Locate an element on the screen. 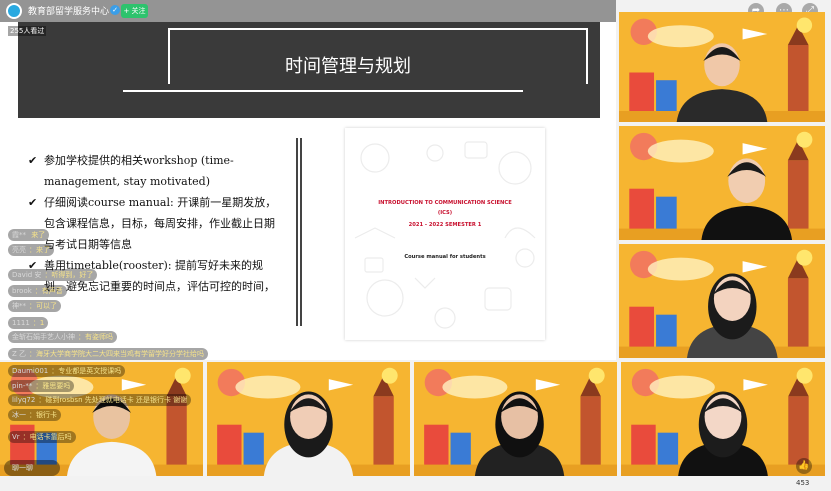  slide-title-underline is located at coordinates (323, 91).